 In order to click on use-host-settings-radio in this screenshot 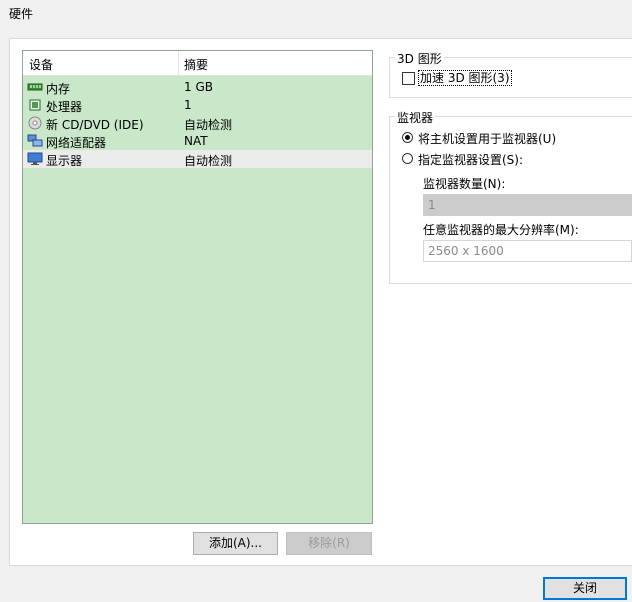, I will do `click(407, 137)`.